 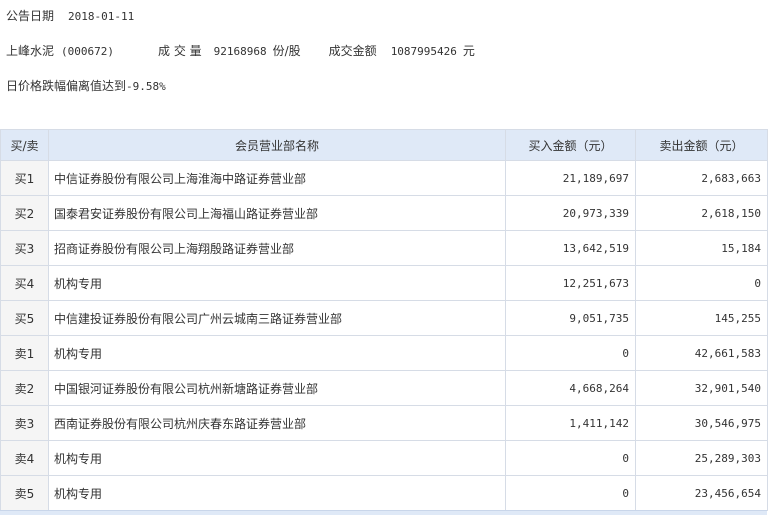 I want to click on row-side: 卖4, so click(x=24, y=458).